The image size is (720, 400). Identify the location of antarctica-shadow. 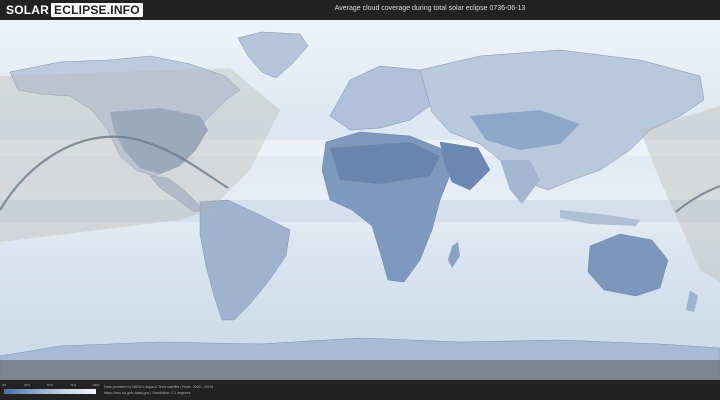
(360, 370).